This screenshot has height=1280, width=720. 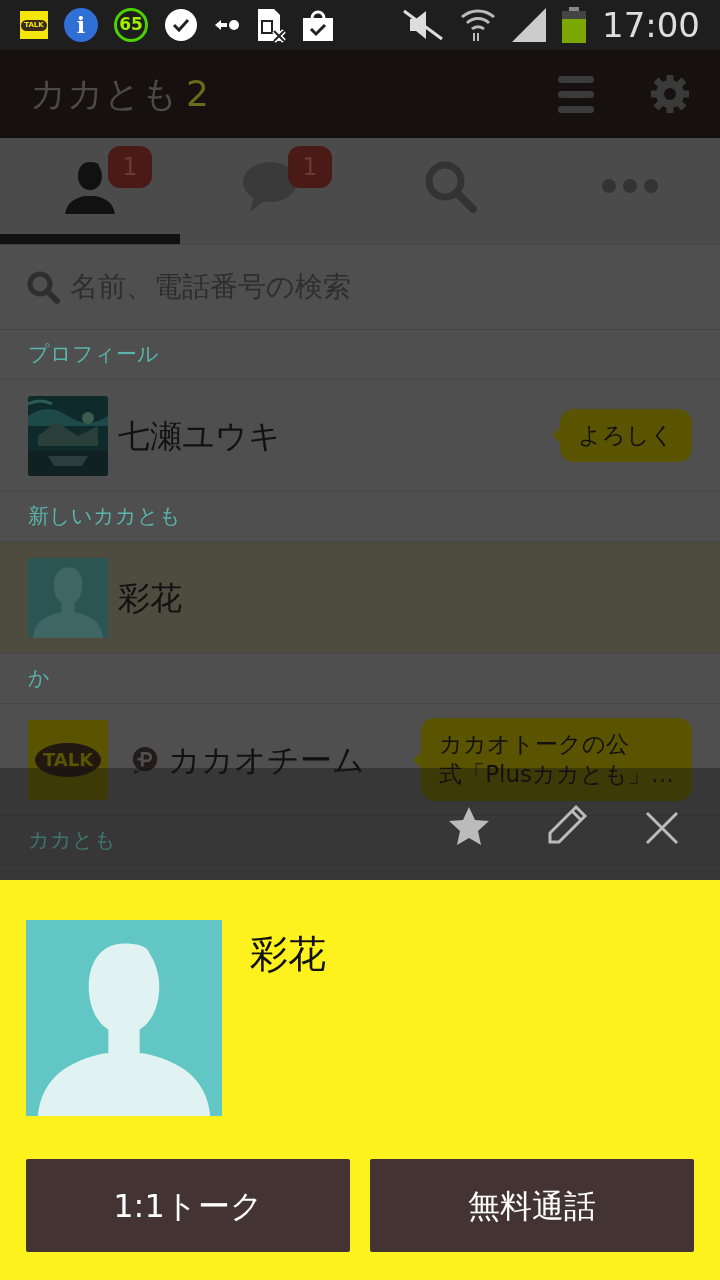 What do you see at coordinates (104, 94) in the screenshot?
I see `page-title: カカとも` at bounding box center [104, 94].